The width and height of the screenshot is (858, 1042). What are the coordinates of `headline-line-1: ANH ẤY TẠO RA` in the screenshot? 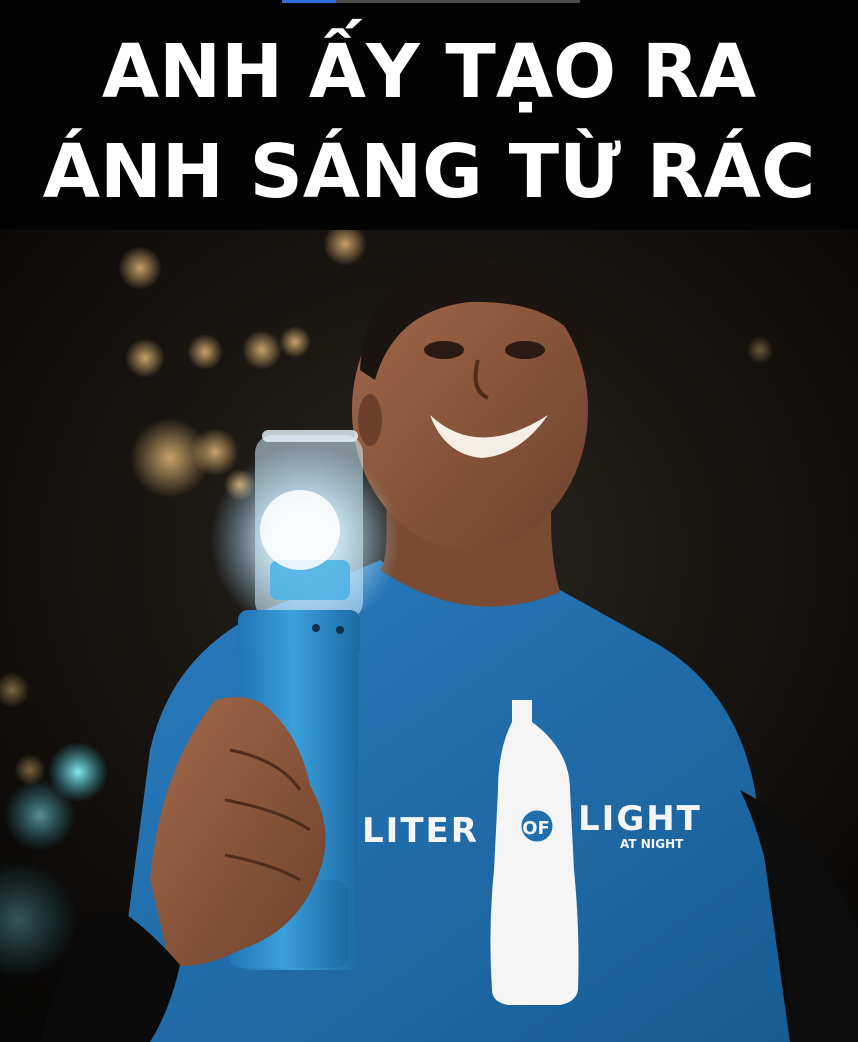 It's located at (429, 72).